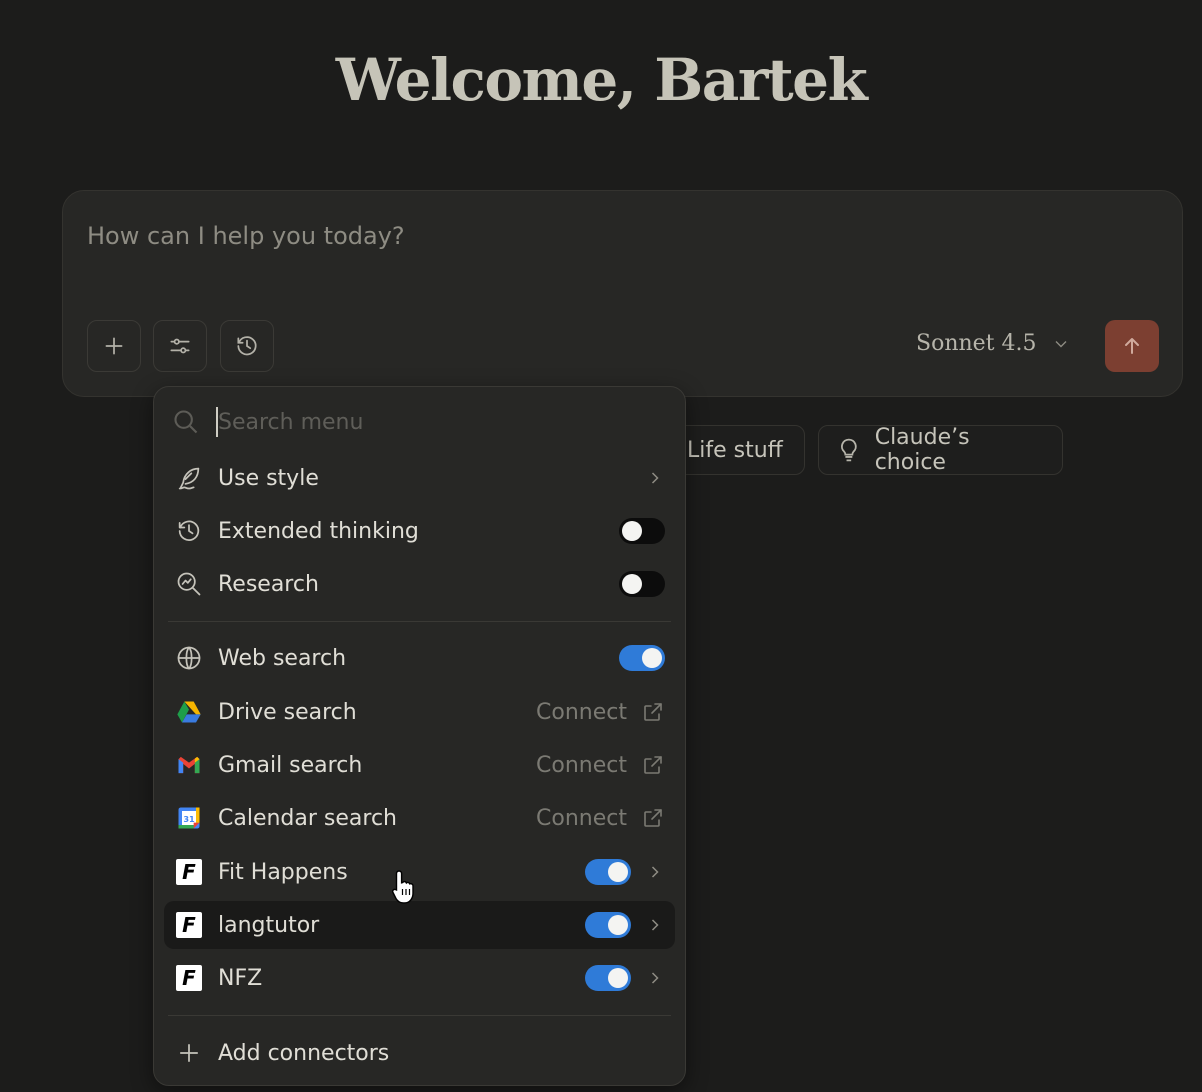 This screenshot has width=1202, height=1092. Describe the element at coordinates (922, 450) in the screenshot. I see `chip-label: Claude’s choice` at that location.